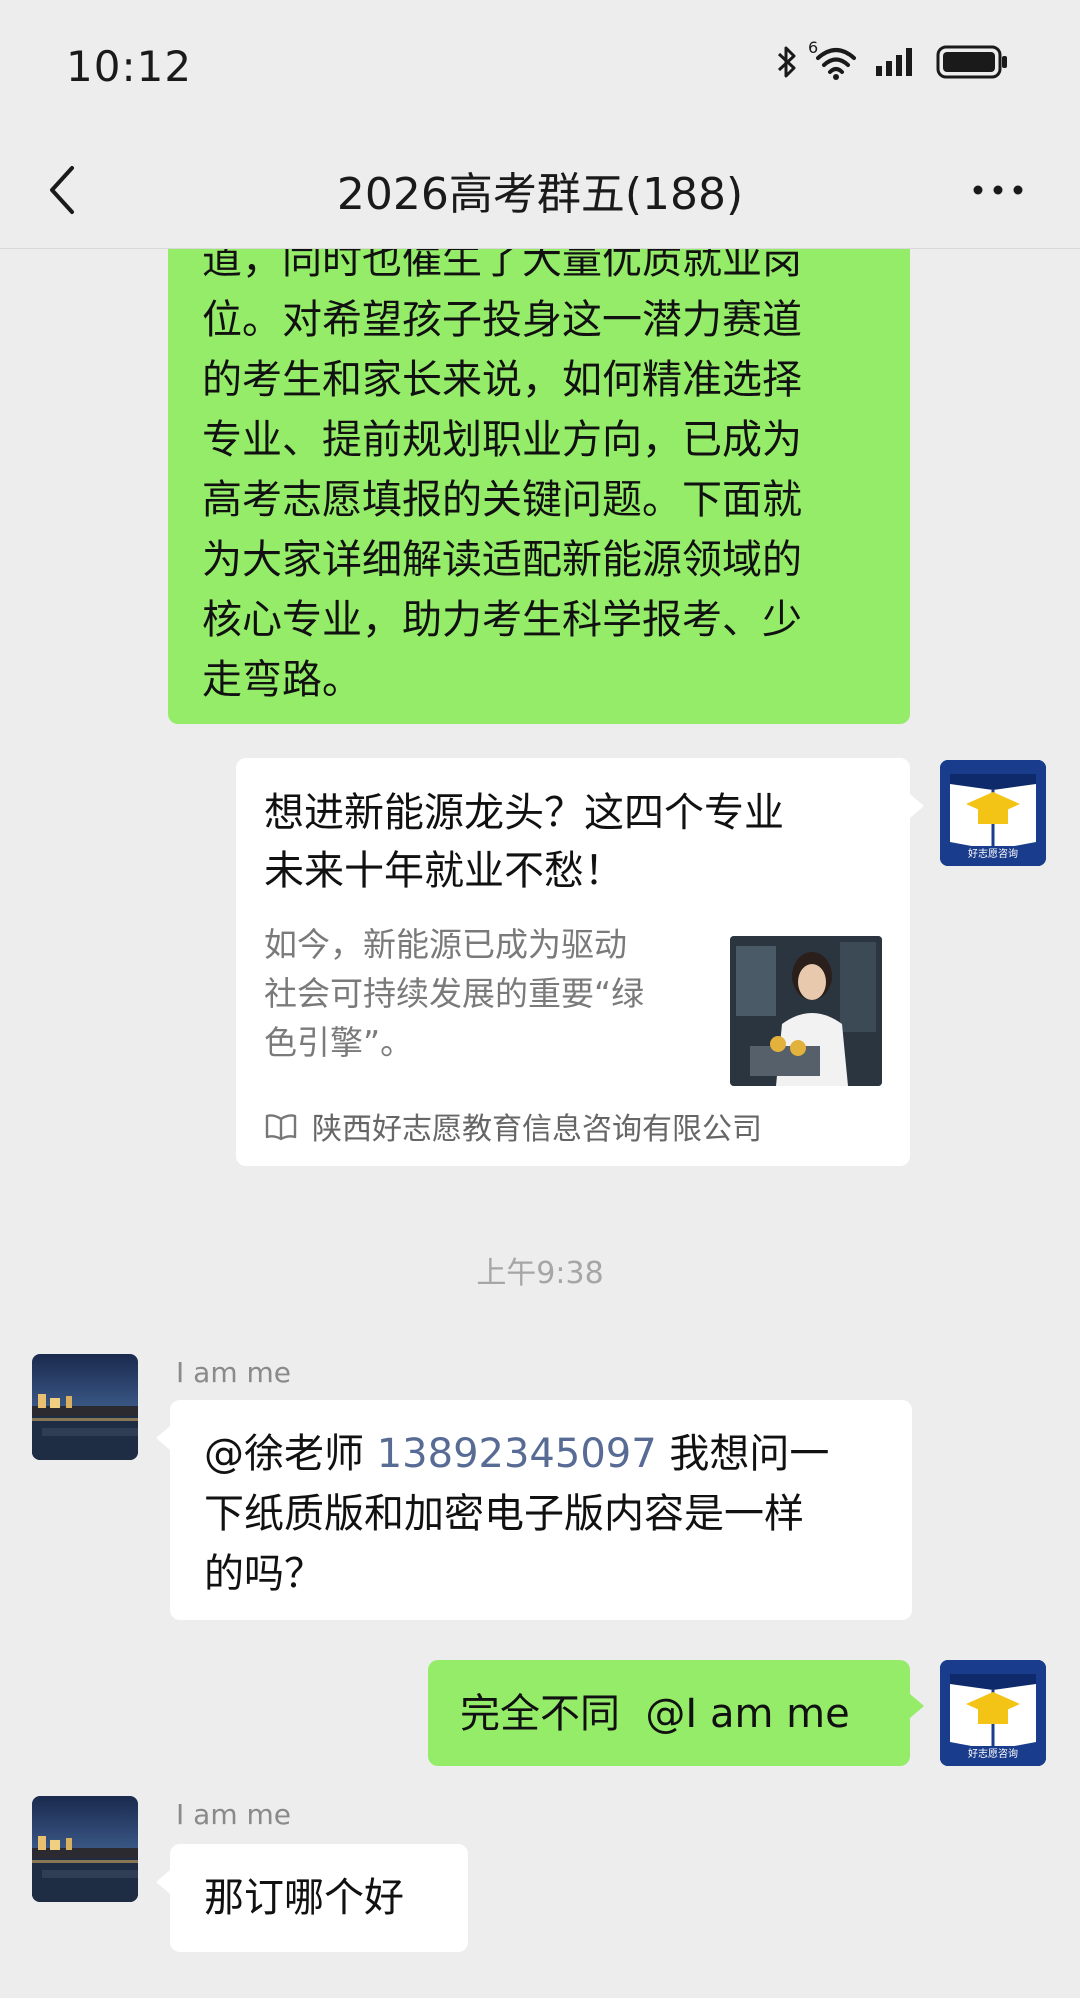  I want to click on status-icons: 6, so click(893, 59).